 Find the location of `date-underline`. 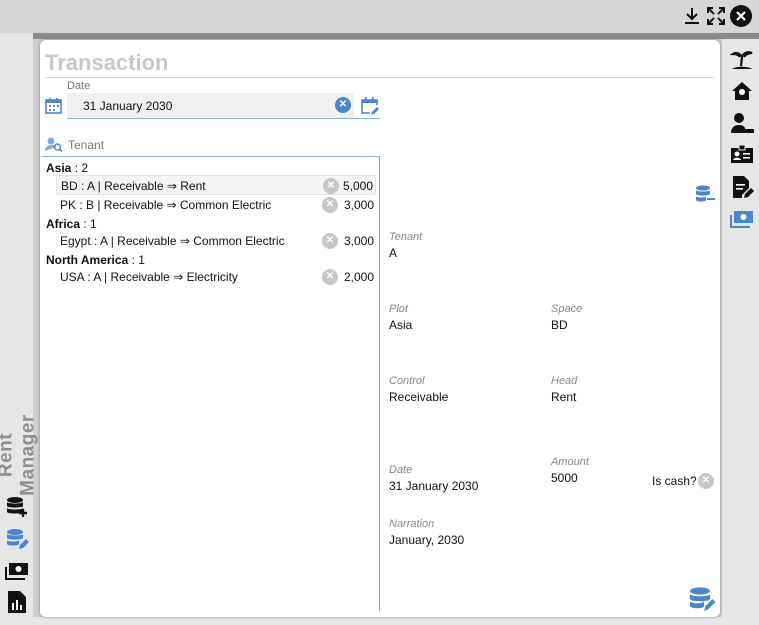

date-underline is located at coordinates (223, 118).